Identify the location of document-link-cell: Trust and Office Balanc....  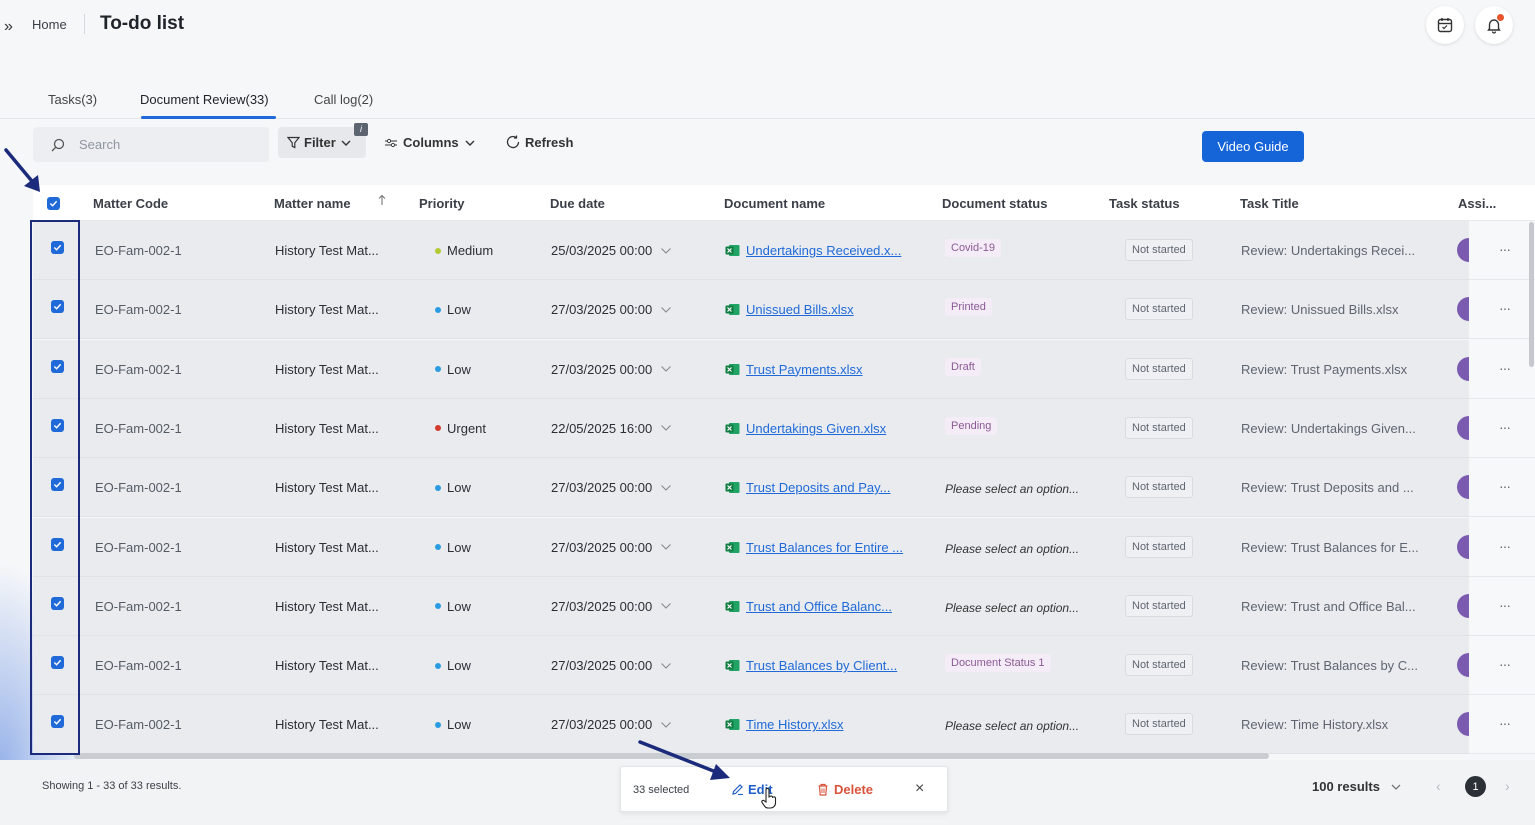
(808, 606).